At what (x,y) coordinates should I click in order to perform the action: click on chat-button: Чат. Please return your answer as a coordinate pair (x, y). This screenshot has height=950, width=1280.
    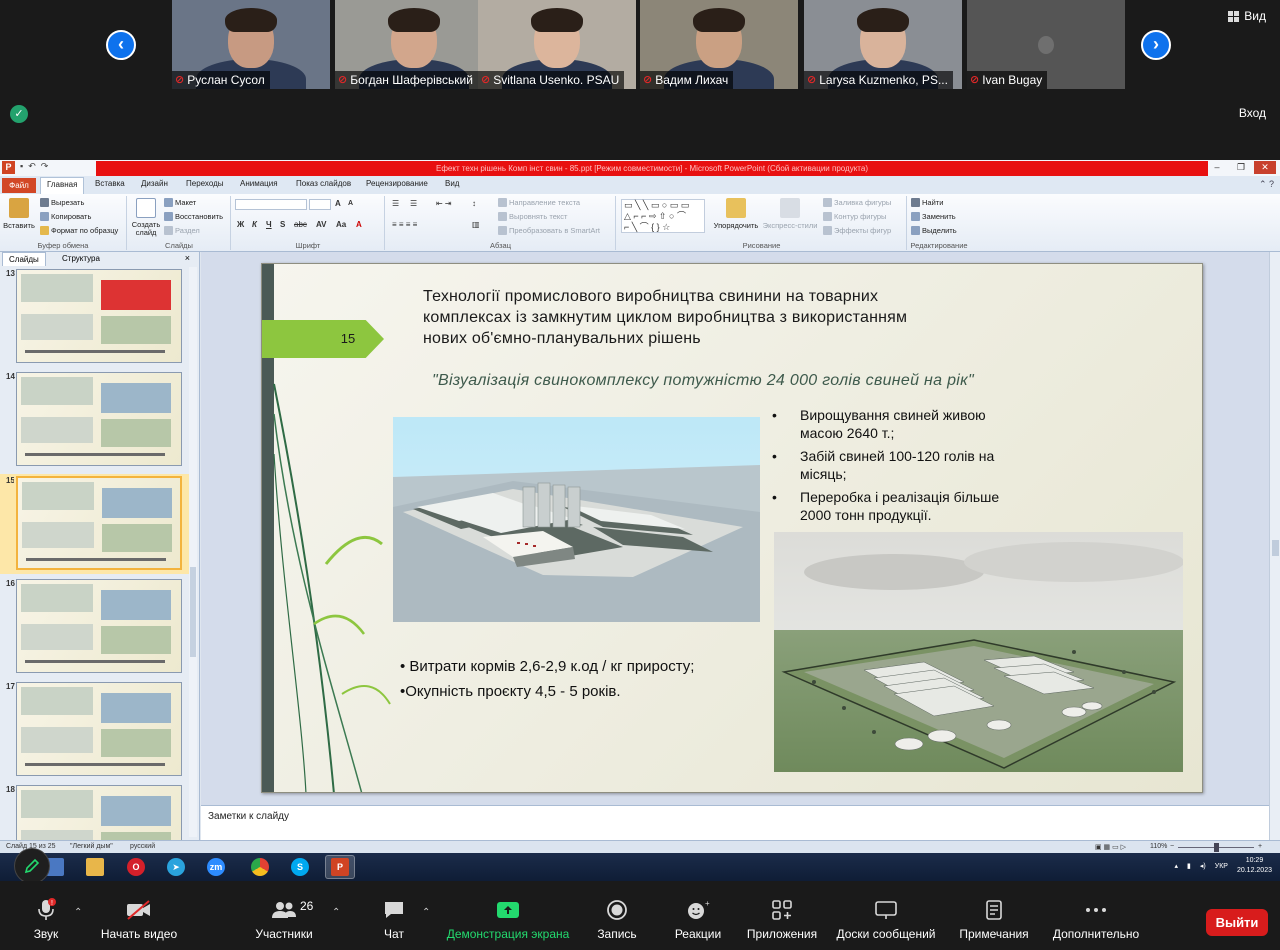
    Looking at the image, I should click on (394, 919).